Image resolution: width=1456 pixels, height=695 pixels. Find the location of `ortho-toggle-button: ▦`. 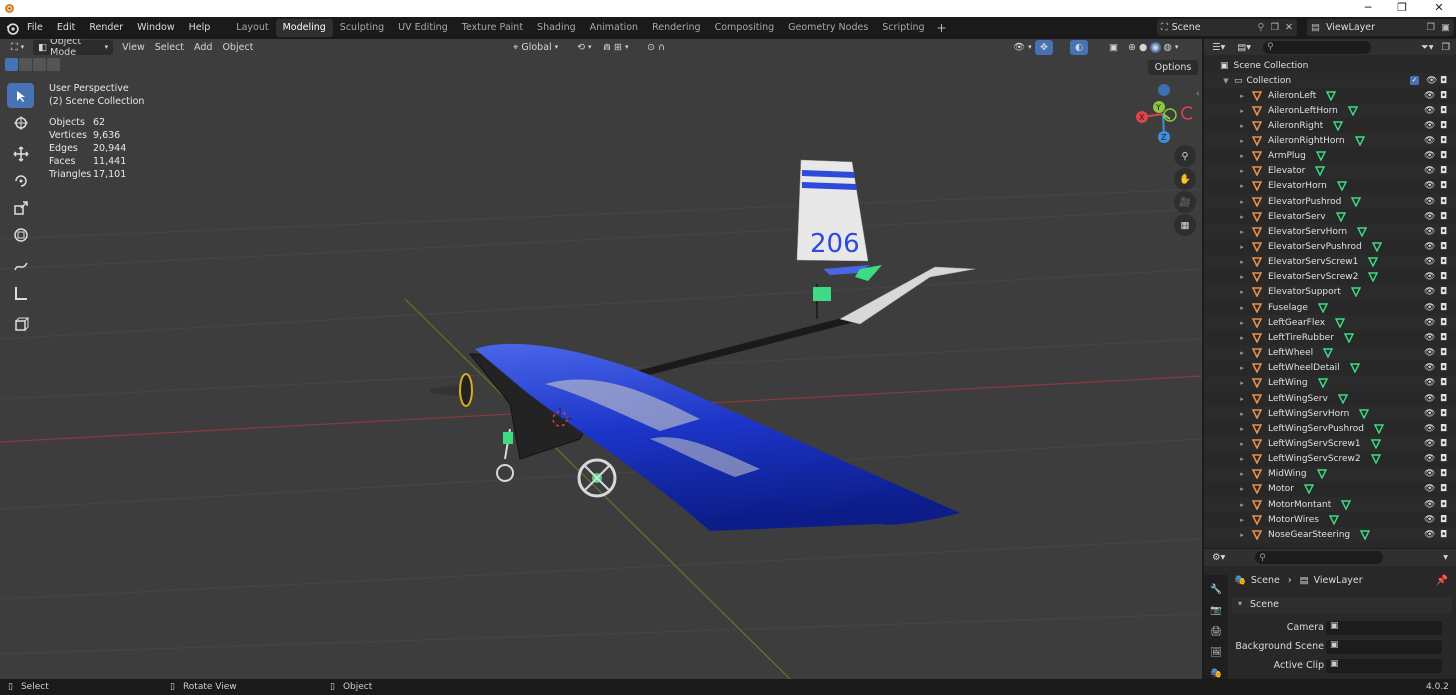

ortho-toggle-button: ▦ is located at coordinates (1185, 225).